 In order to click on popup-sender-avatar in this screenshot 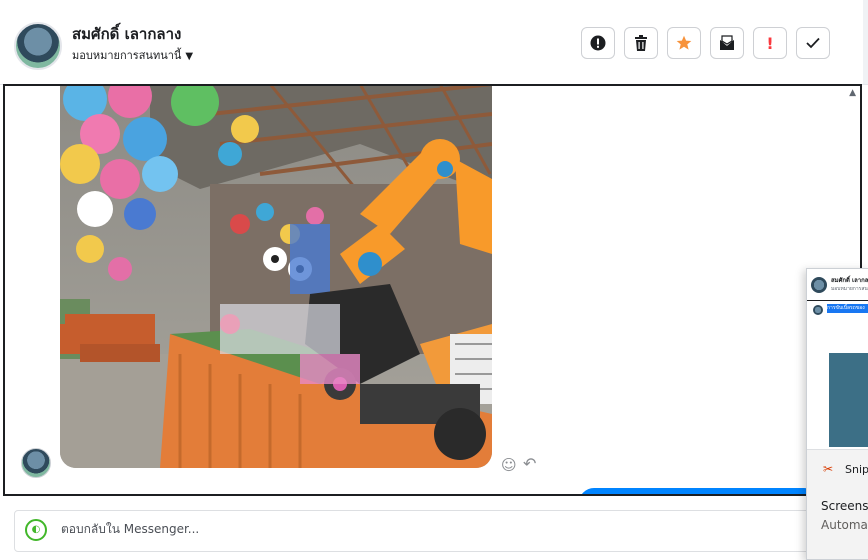, I will do `click(818, 310)`.